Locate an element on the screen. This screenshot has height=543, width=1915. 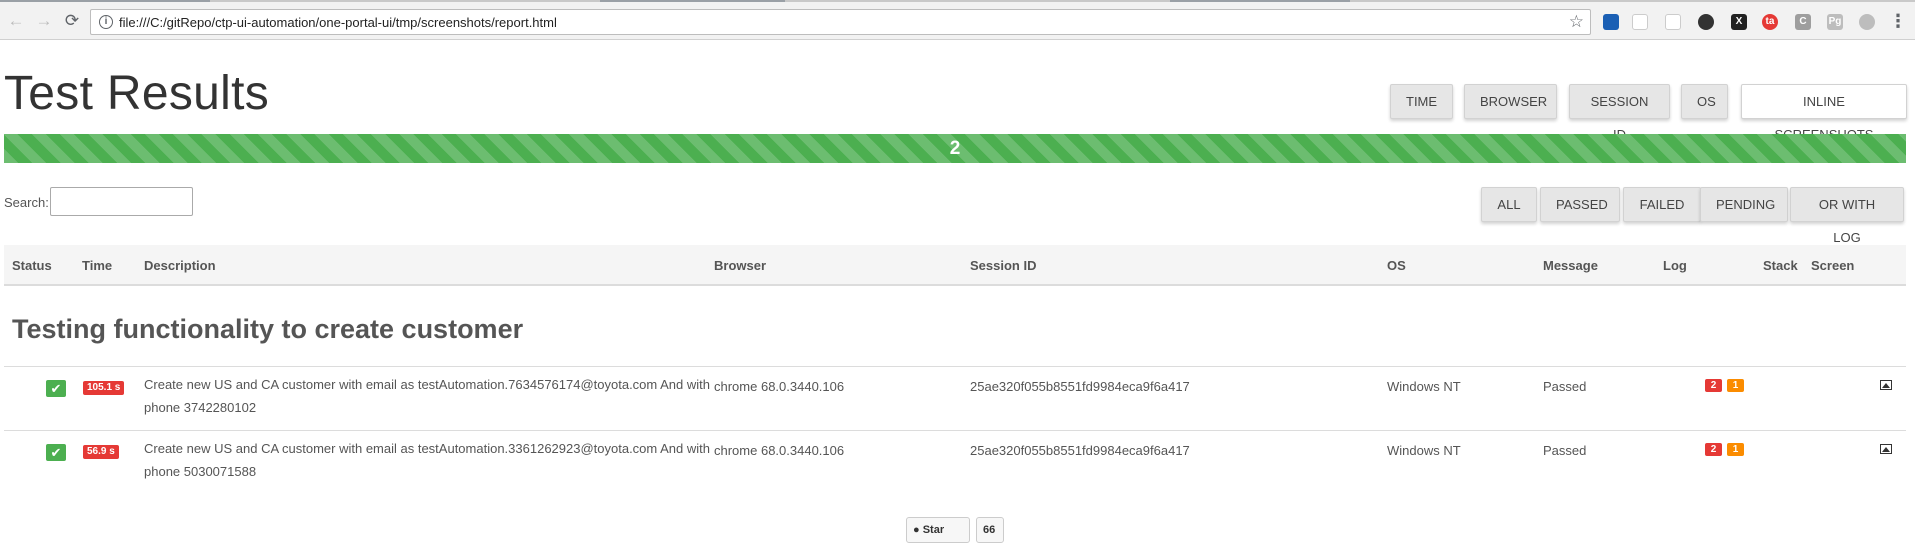
column-header-description: Description is located at coordinates (180, 265).